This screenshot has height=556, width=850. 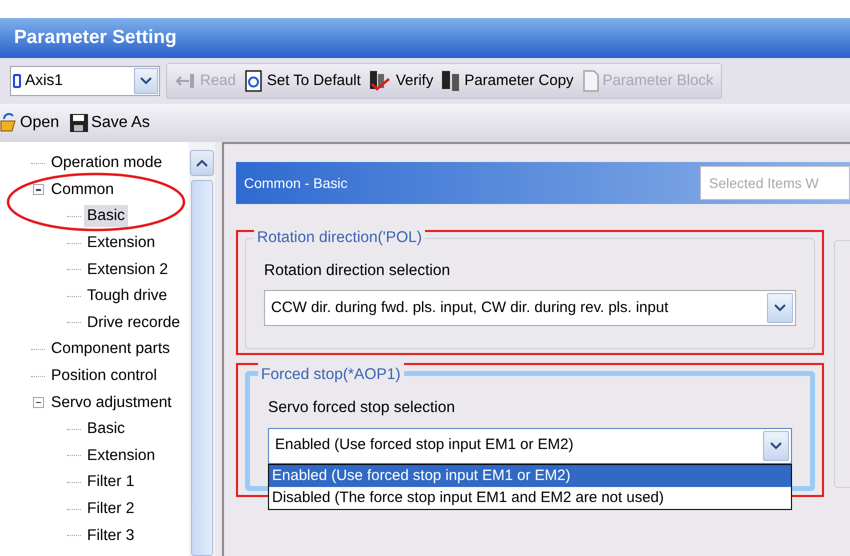 I want to click on axis-icon, so click(x=17, y=81).